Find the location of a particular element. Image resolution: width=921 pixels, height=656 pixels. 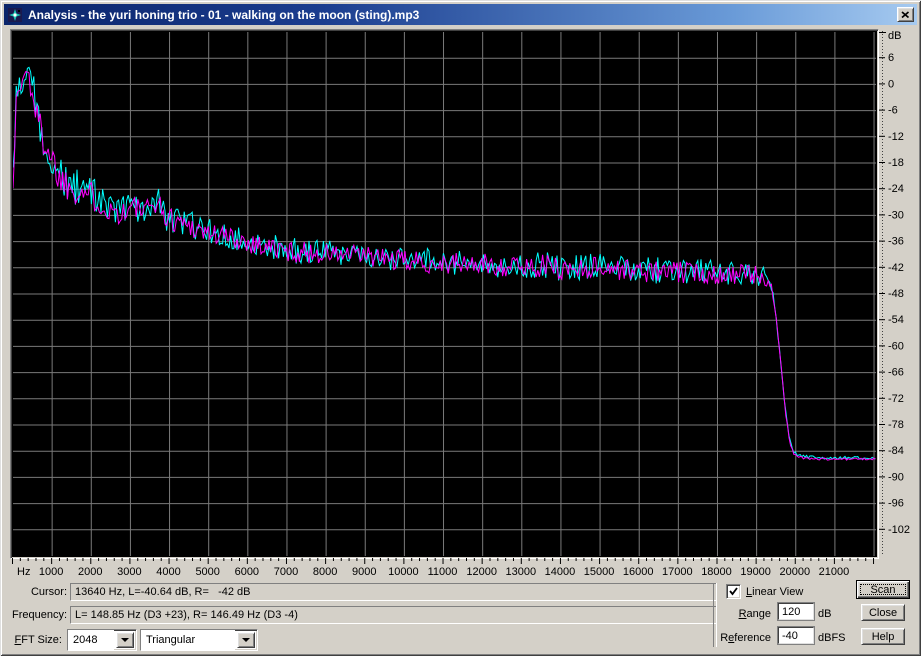

svg-text: -78 is located at coordinates (896, 425).